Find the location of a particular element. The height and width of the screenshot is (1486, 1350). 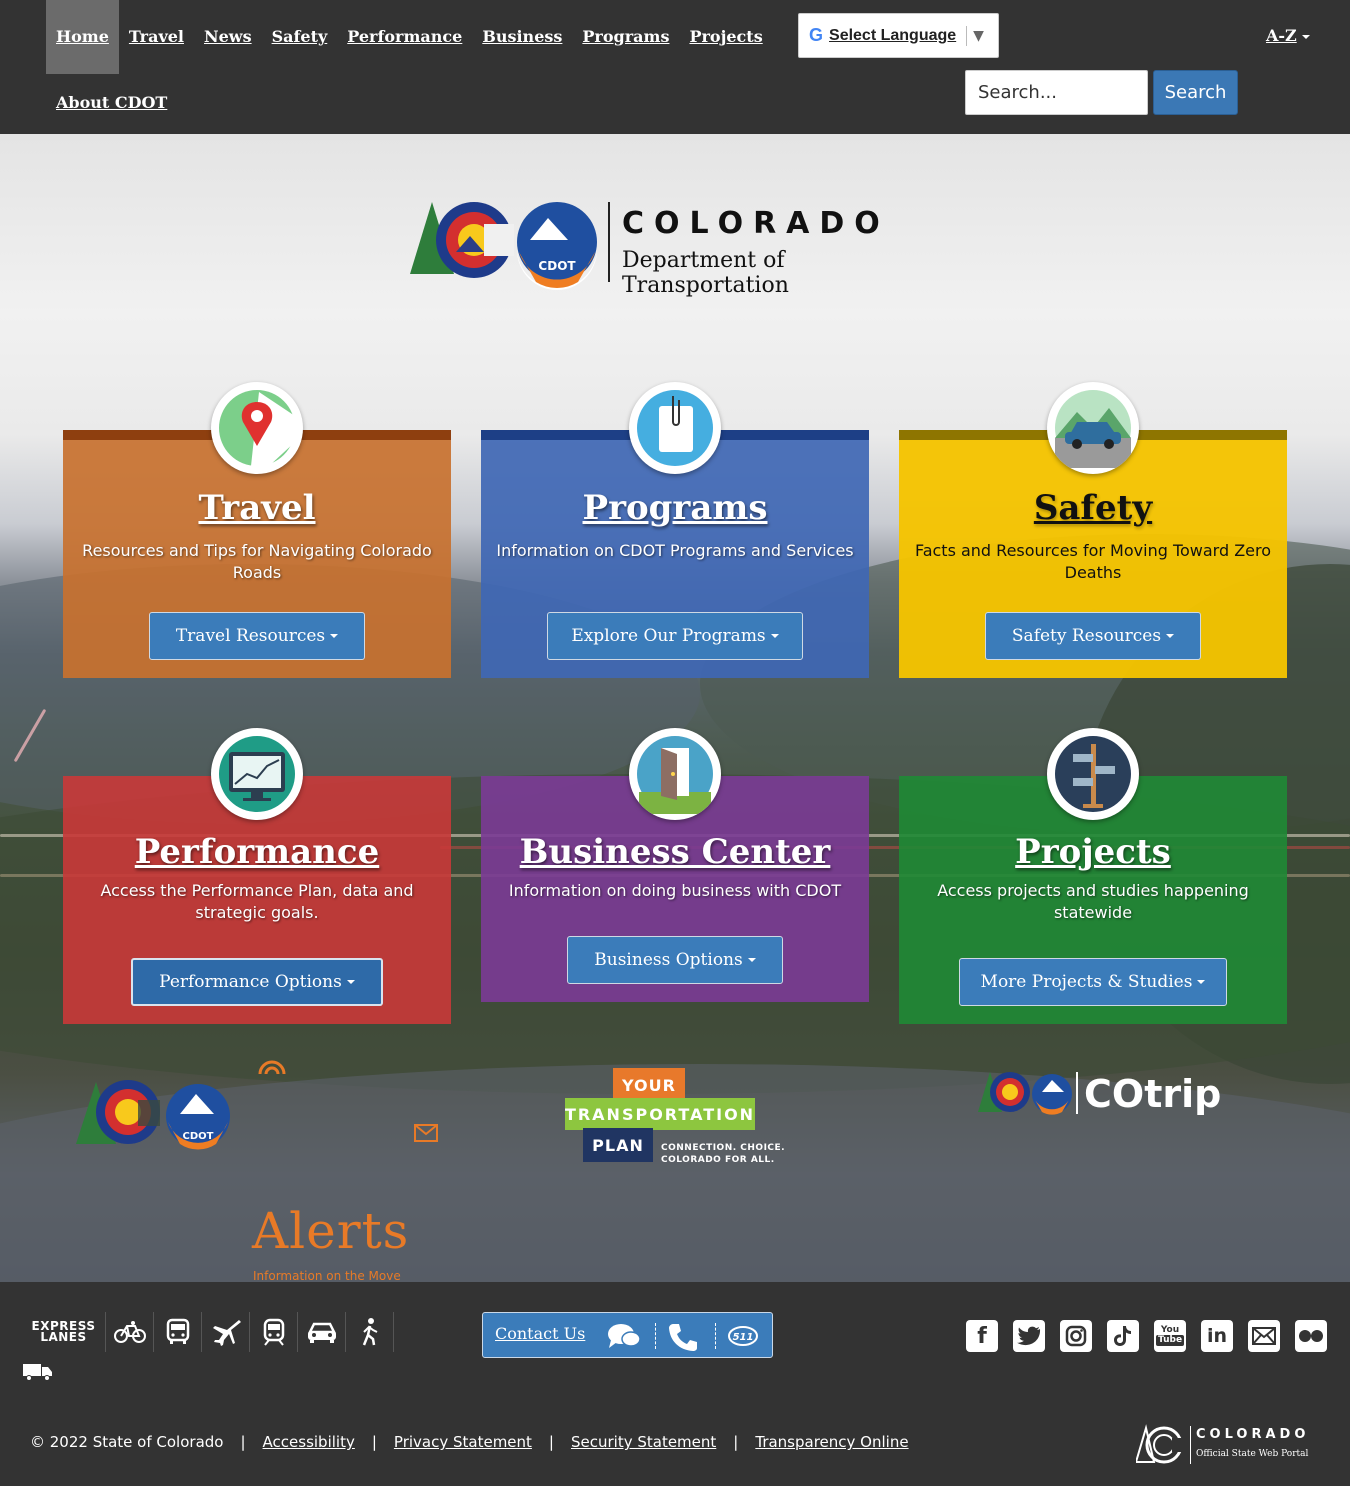

logo-colorado-text: COLORADO is located at coordinates (756, 223).